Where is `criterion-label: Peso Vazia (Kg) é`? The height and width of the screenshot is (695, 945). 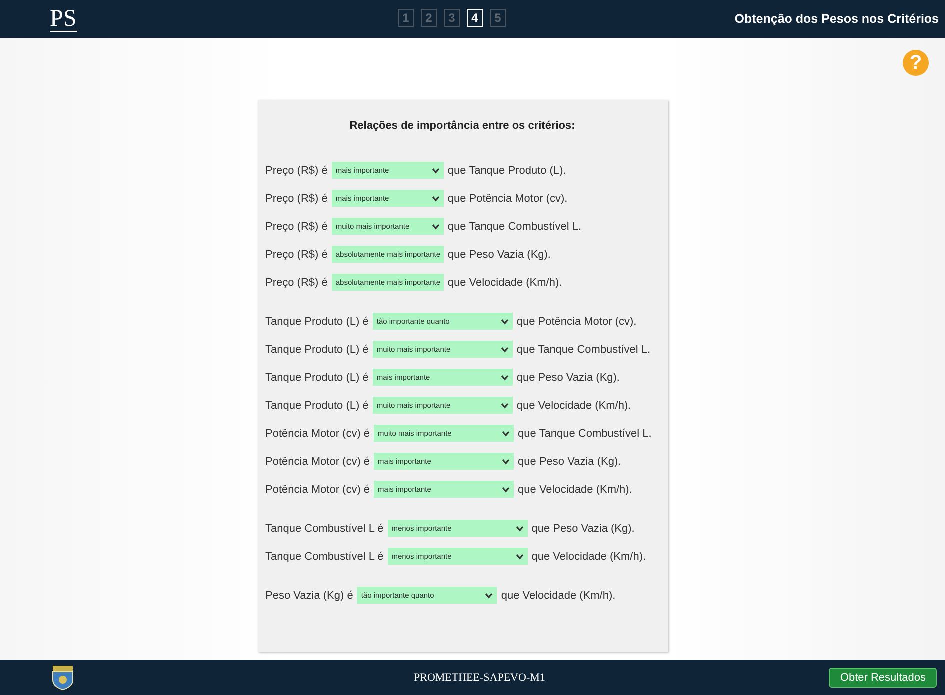
criterion-label: Peso Vazia (Kg) é is located at coordinates (310, 596).